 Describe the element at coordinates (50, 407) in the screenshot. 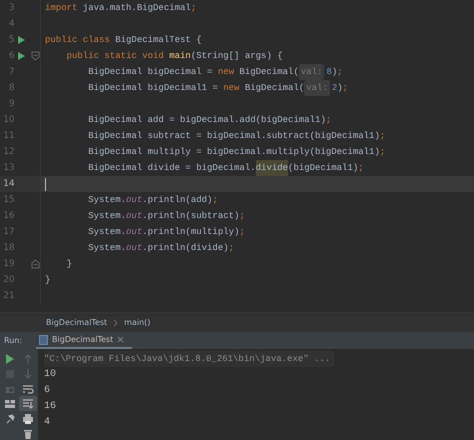

I see `console-output: 16` at that location.